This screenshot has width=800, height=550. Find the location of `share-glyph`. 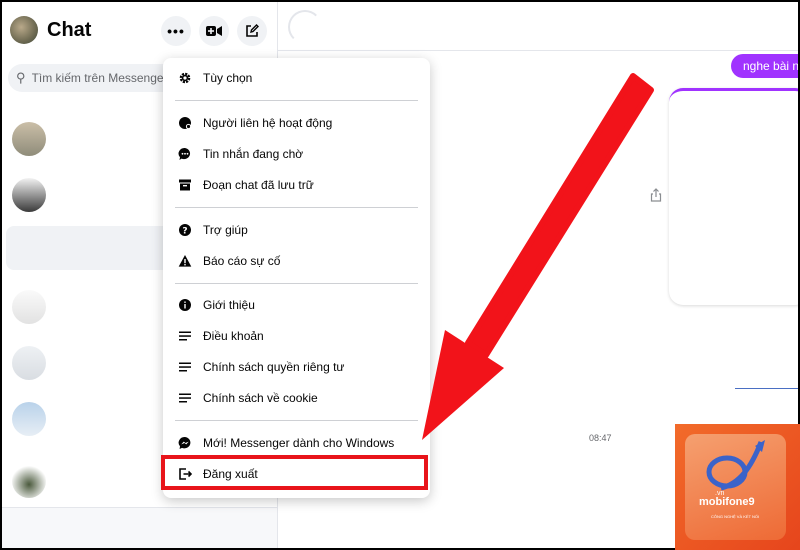

share-glyph is located at coordinates (656, 195).